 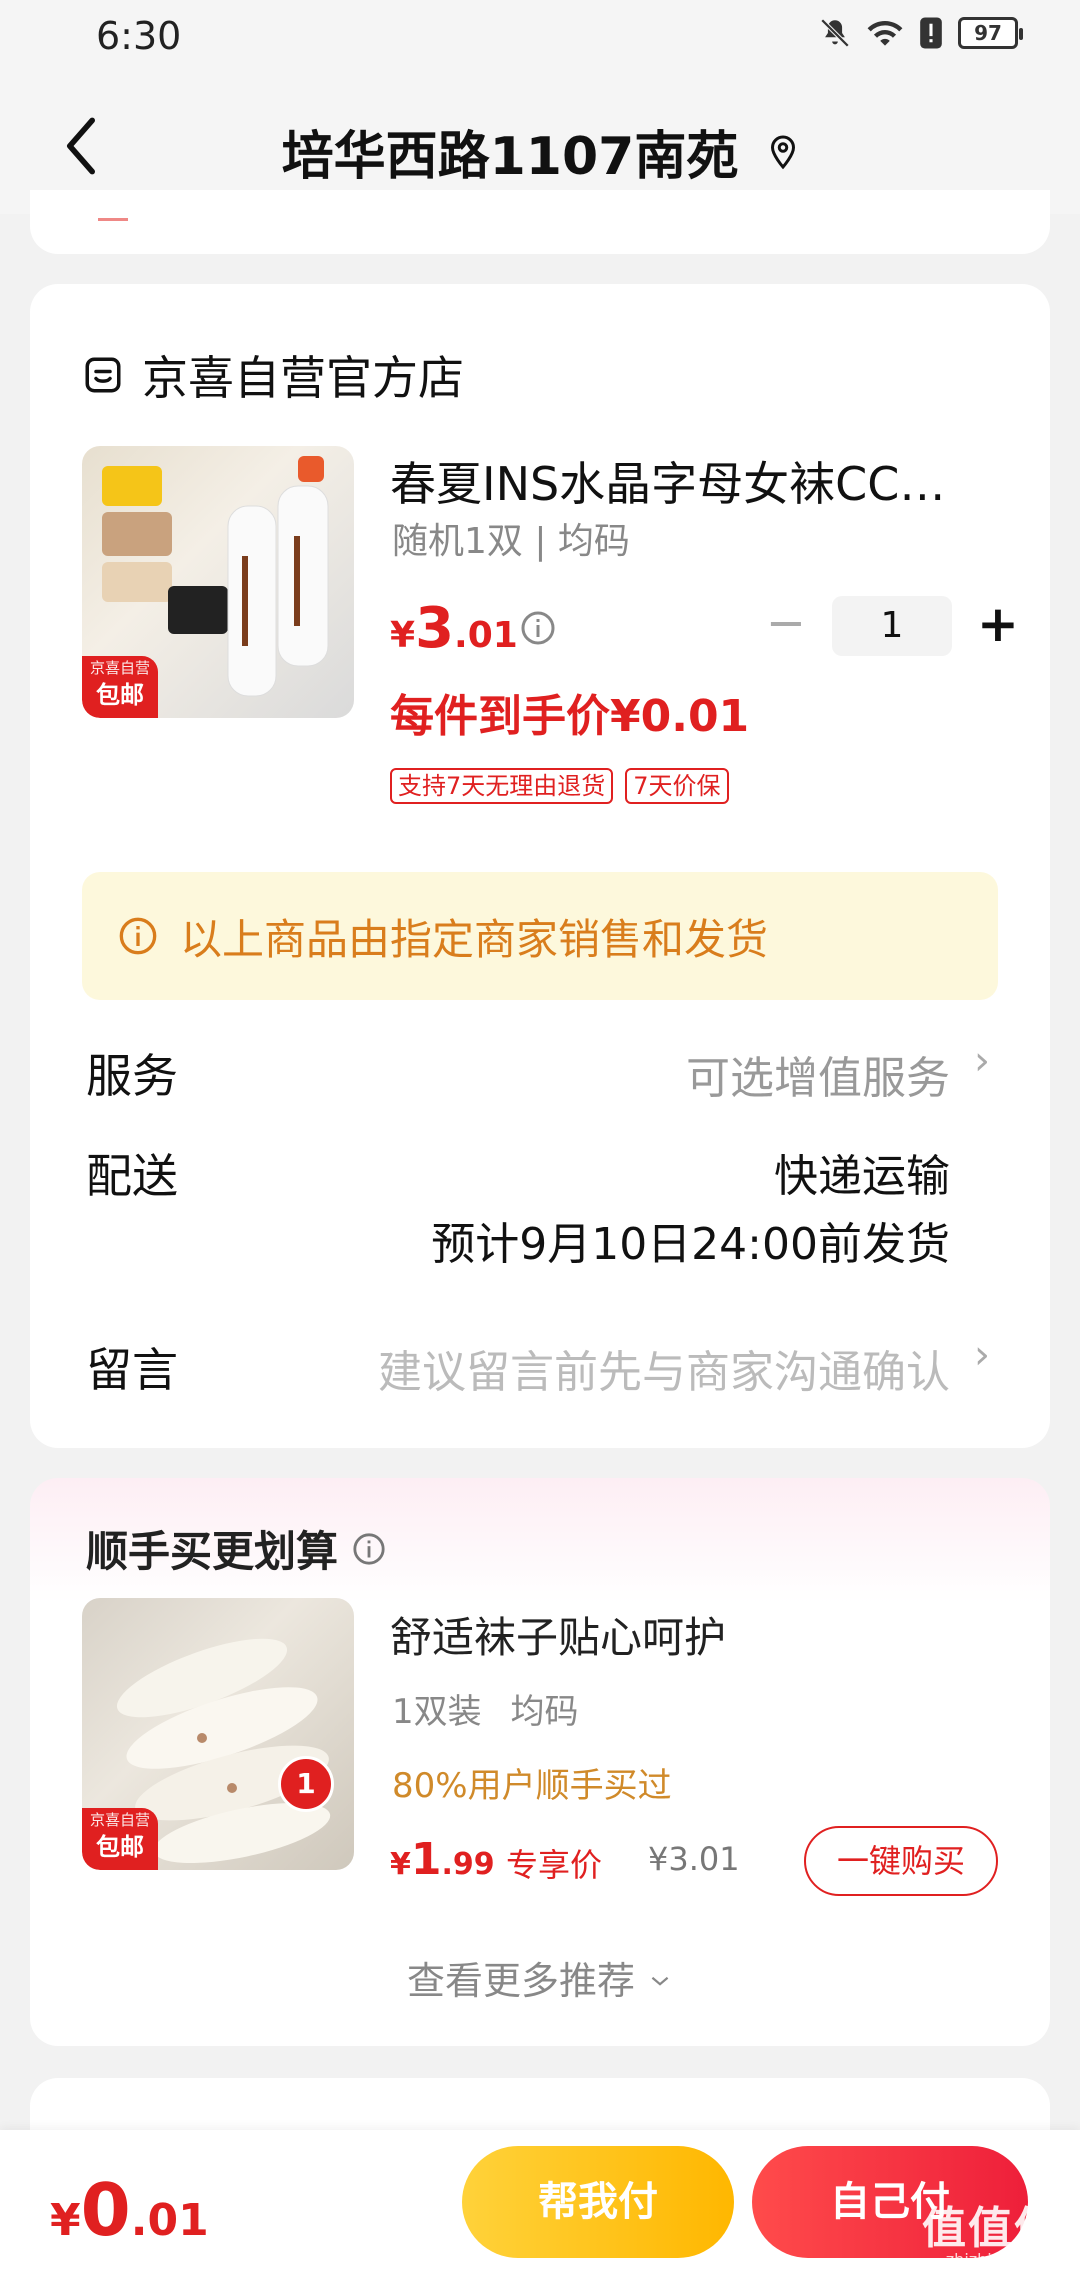 I want to click on rec-tag-top-text: 京喜自营, so click(x=119, y=1820).